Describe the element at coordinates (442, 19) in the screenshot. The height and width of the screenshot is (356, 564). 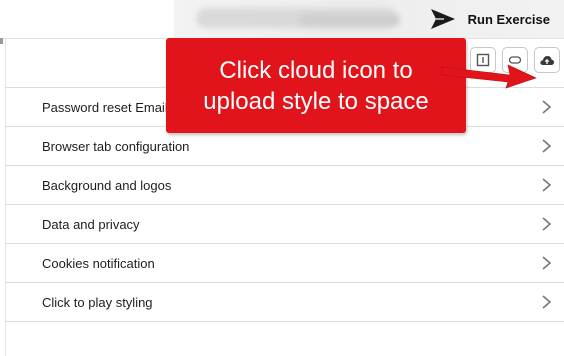
I see `paper-plane-icon` at that location.